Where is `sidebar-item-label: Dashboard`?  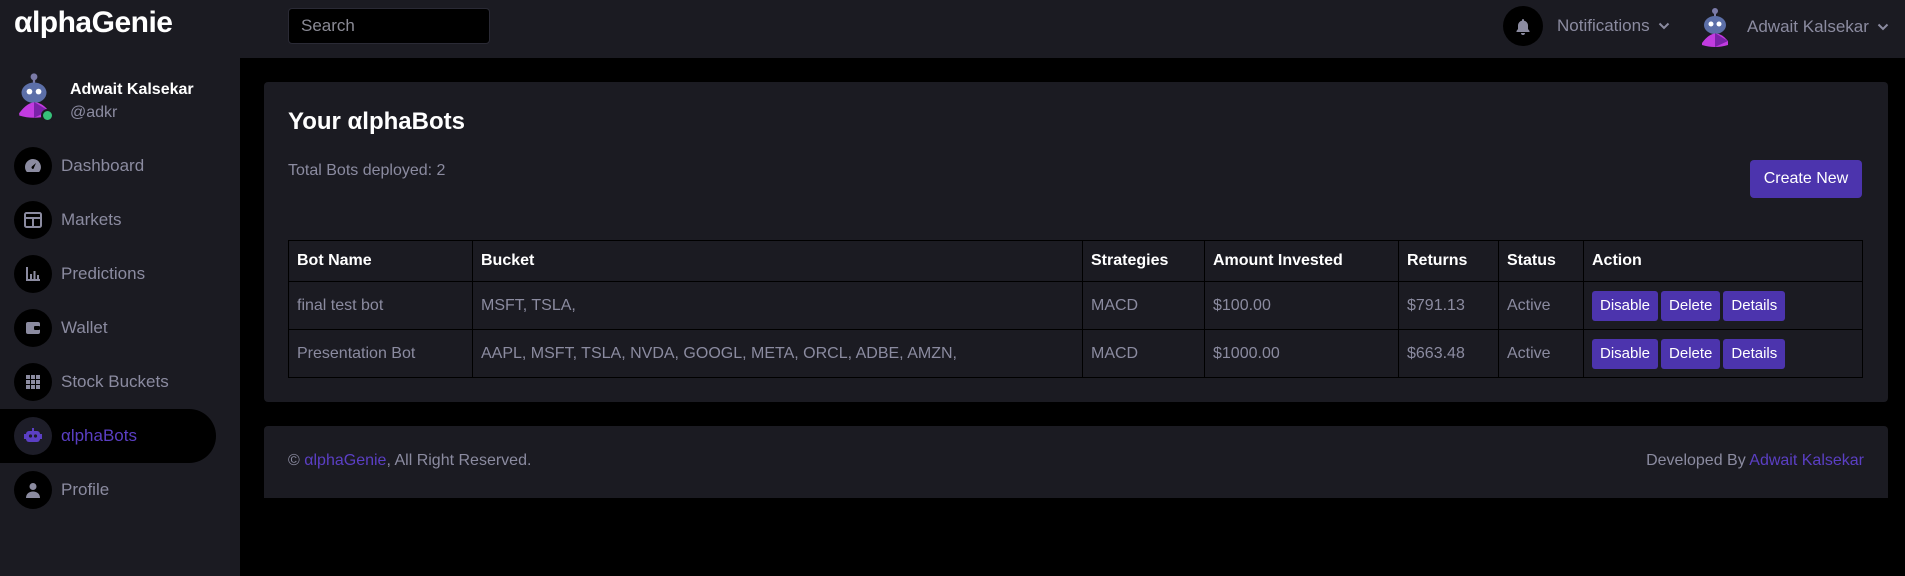 sidebar-item-label: Dashboard is located at coordinates (103, 165).